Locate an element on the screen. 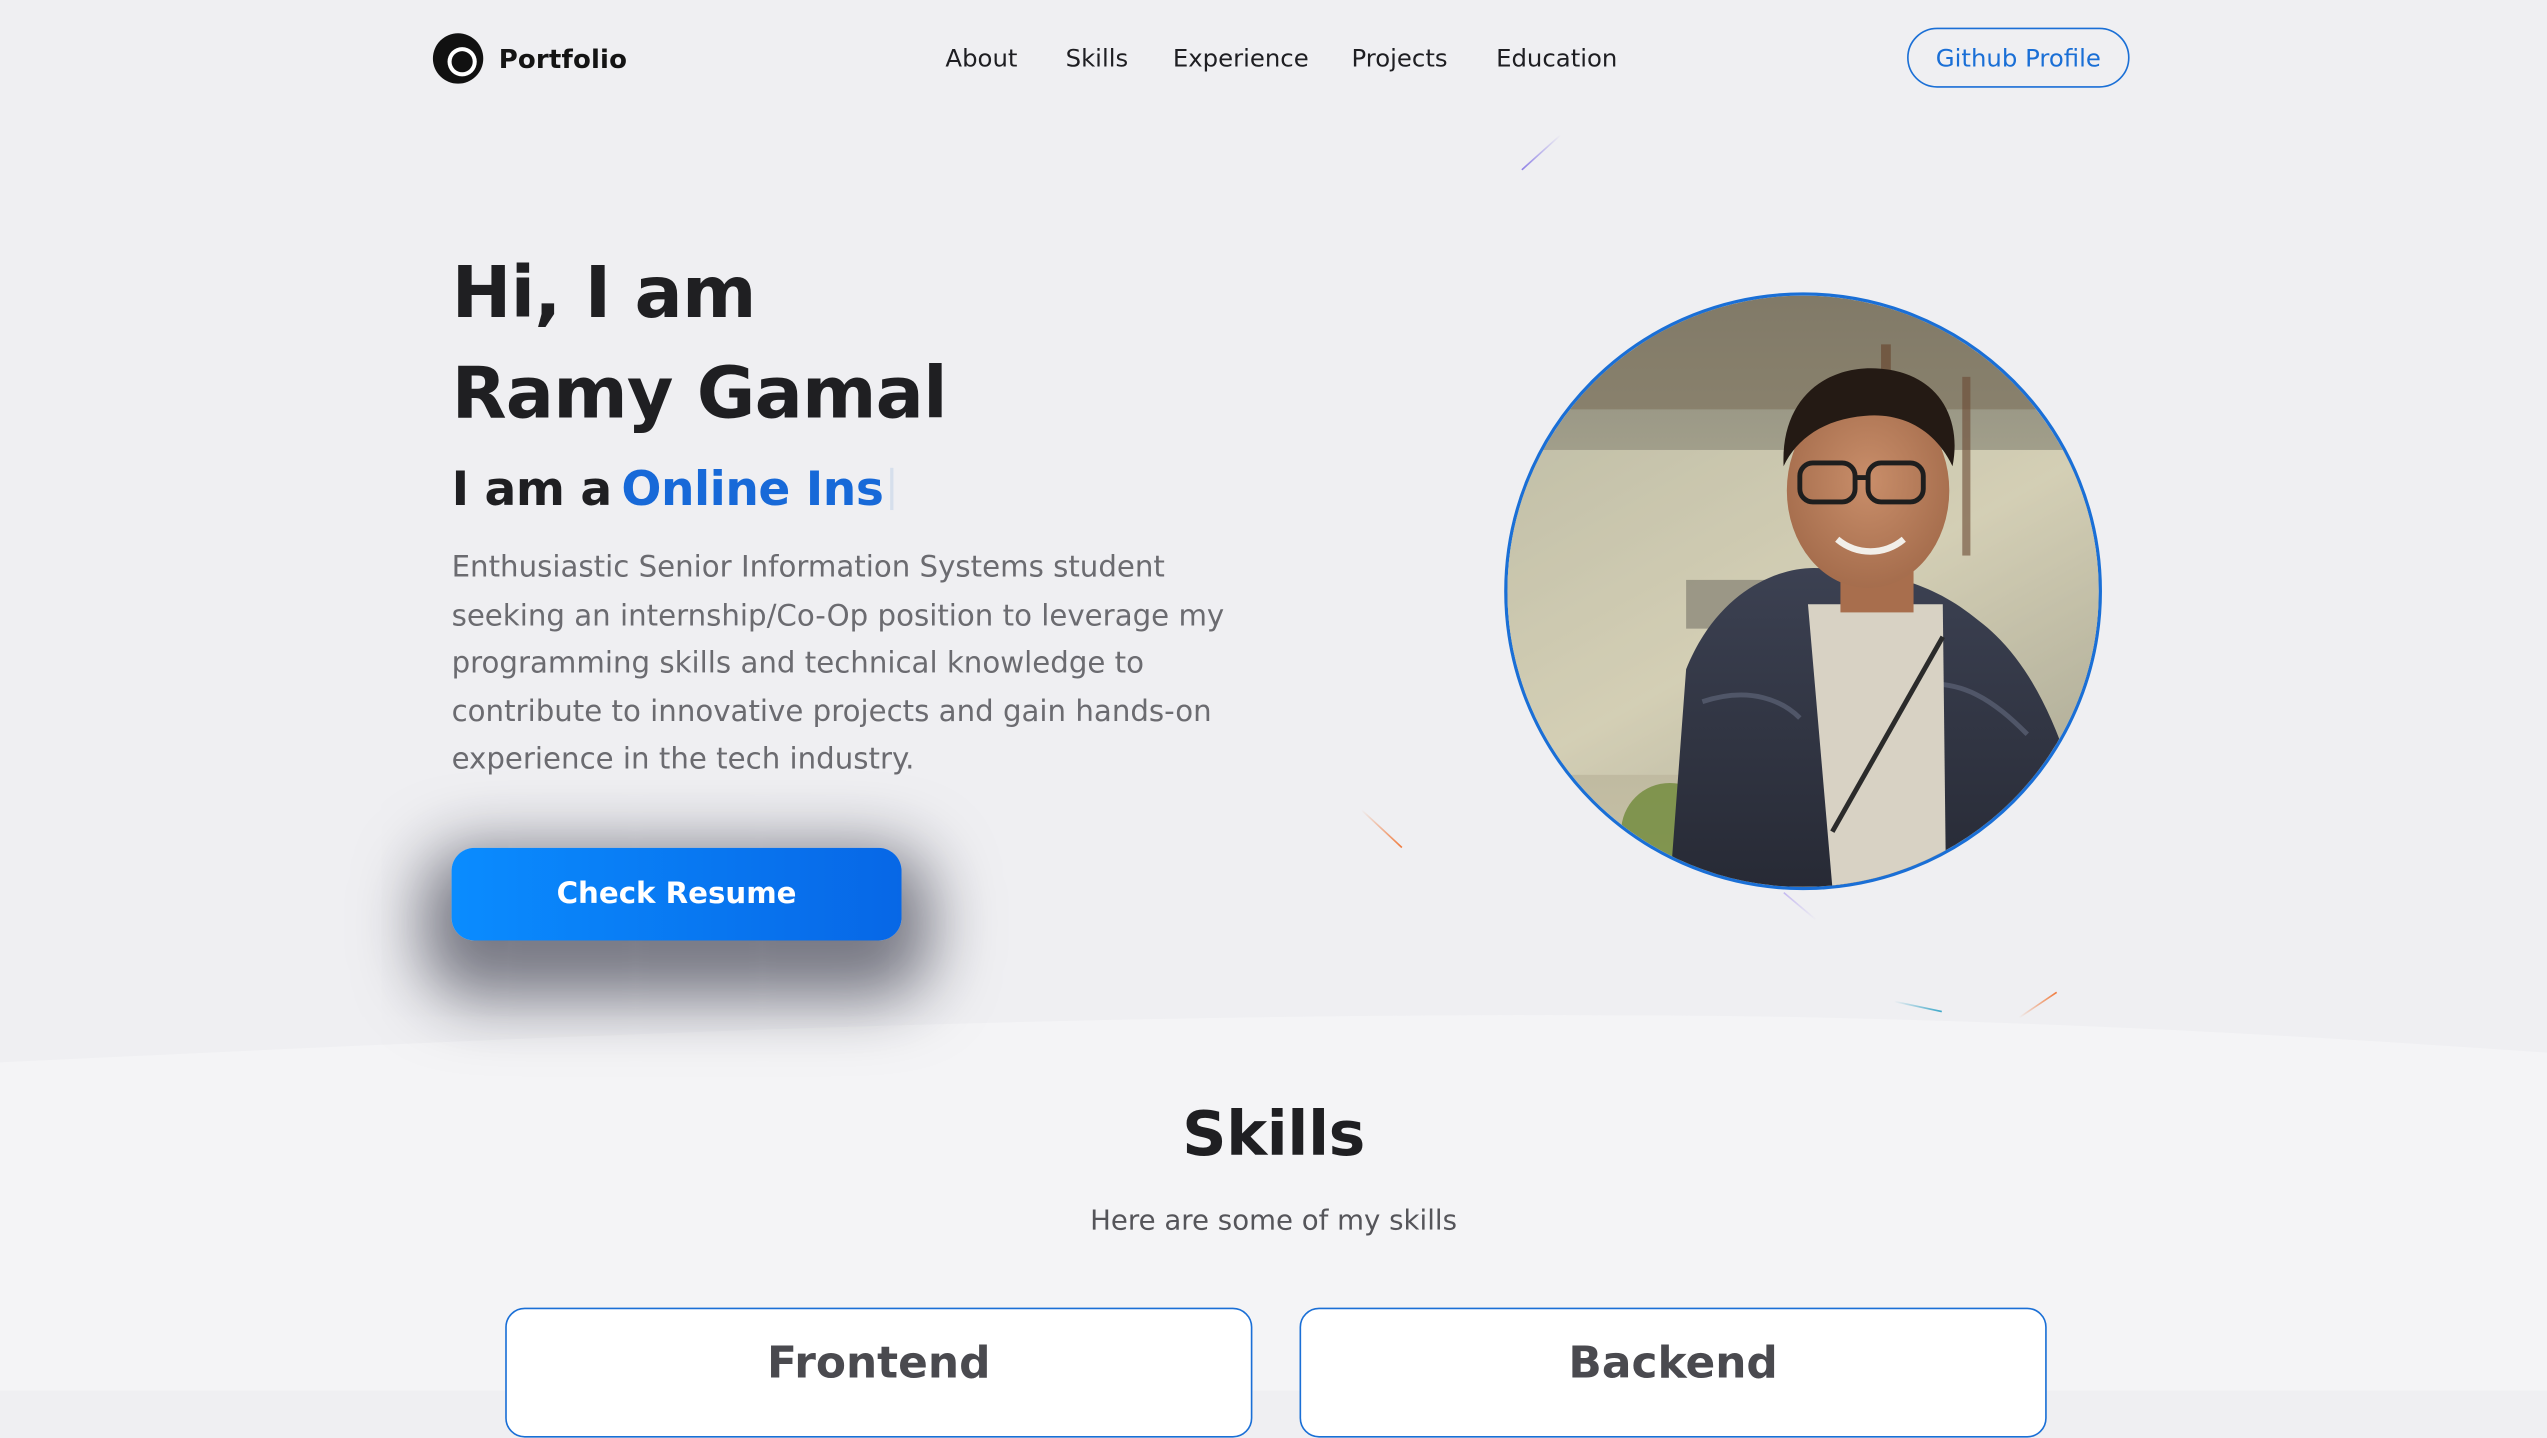 The width and height of the screenshot is (2547, 1438). decor-streak-orange is located at coordinates (1381, 829).